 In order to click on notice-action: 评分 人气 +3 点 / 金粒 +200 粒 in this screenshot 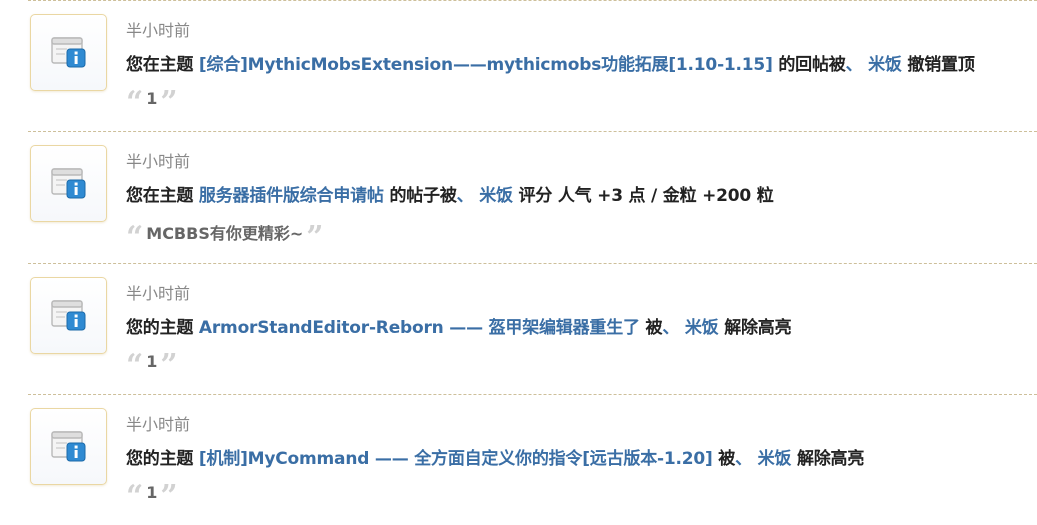, I will do `click(646, 196)`.